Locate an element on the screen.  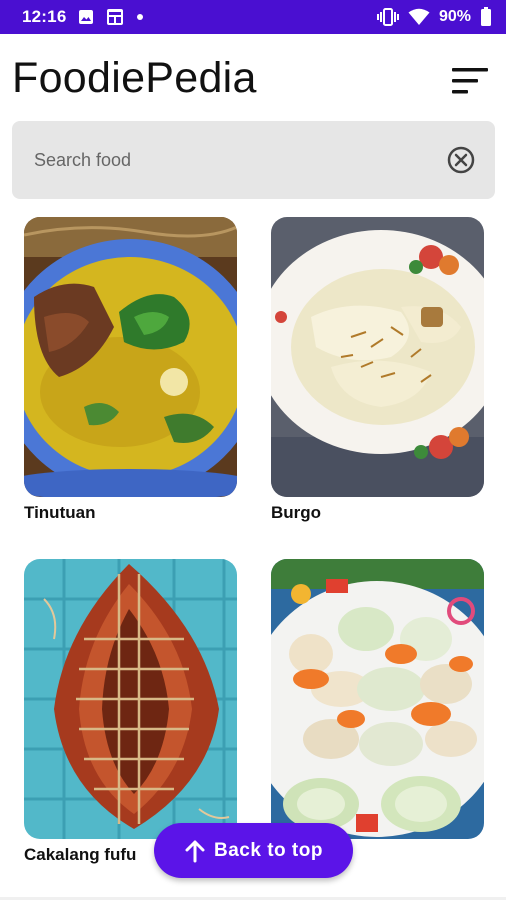
food-card-tinutuan: Tinutuan is located at coordinates (130, 369).